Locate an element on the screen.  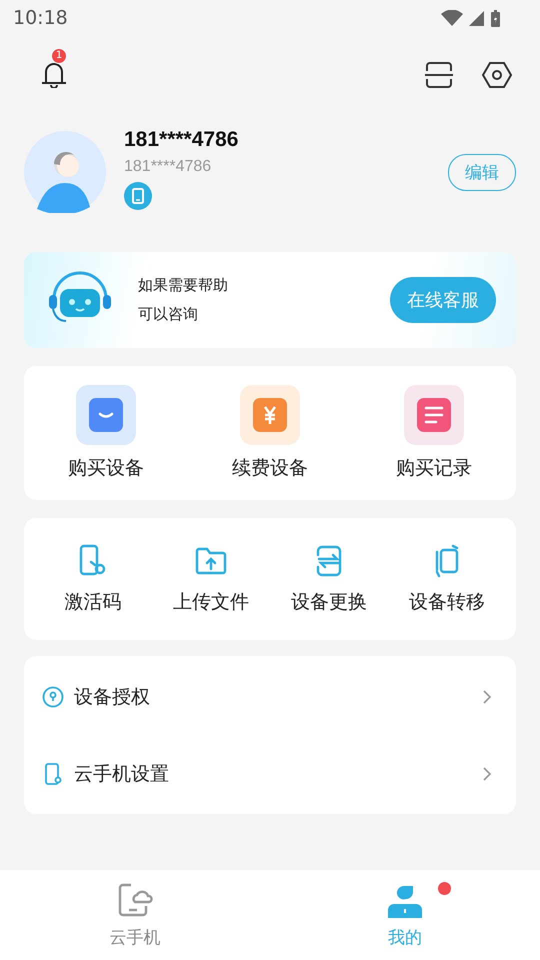
bell-icon is located at coordinates (54, 75).